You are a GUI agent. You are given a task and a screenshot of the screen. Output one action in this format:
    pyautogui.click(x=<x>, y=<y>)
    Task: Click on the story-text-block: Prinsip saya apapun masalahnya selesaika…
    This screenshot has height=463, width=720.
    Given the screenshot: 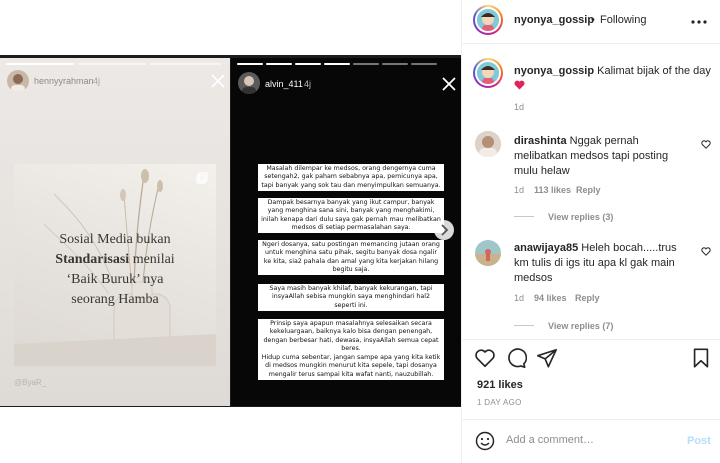 What is the action you would take?
    pyautogui.click(x=351, y=337)
    